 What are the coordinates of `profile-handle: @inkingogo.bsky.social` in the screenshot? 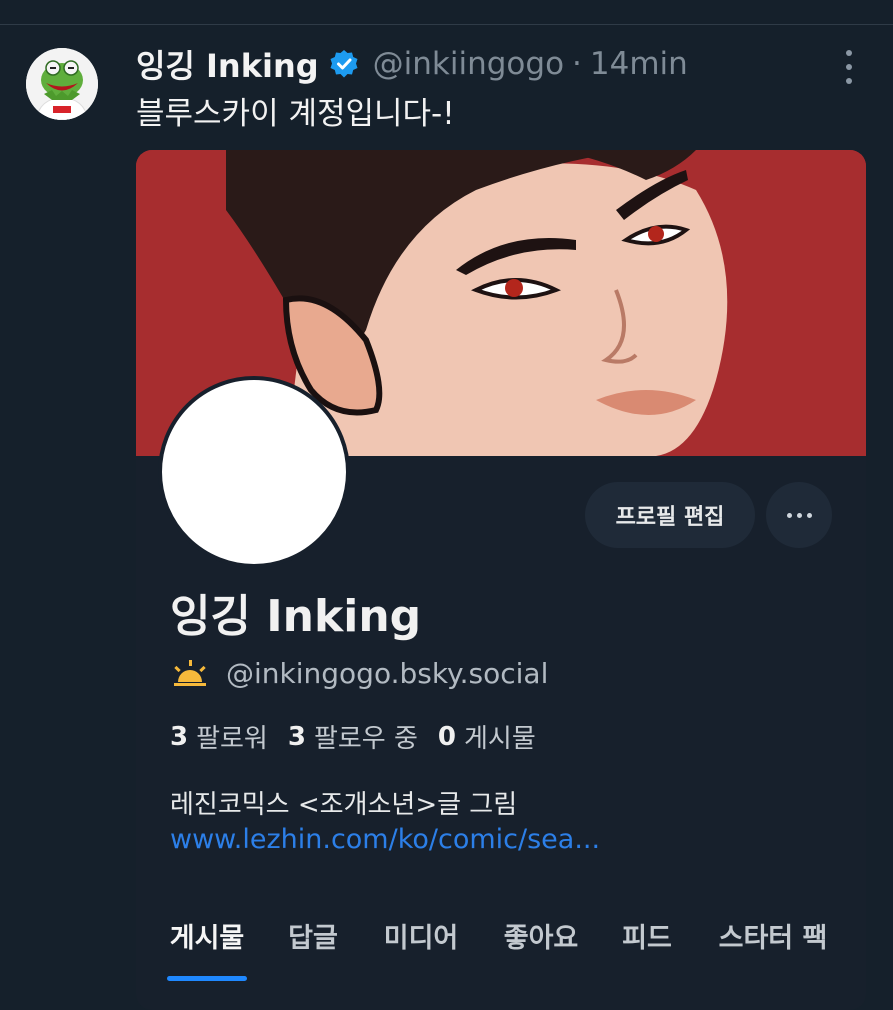 It's located at (387, 673).